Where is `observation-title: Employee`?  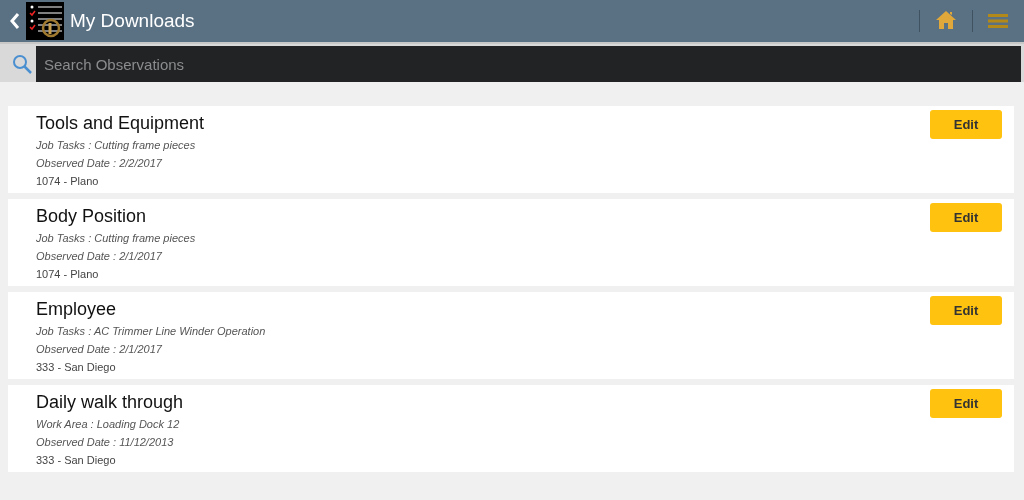
observation-title: Employee is located at coordinates (77, 309).